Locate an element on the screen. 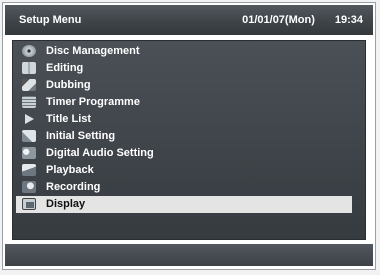 This screenshot has width=380, height=275. date-display: 01/01/07(Mon) is located at coordinates (278, 20).